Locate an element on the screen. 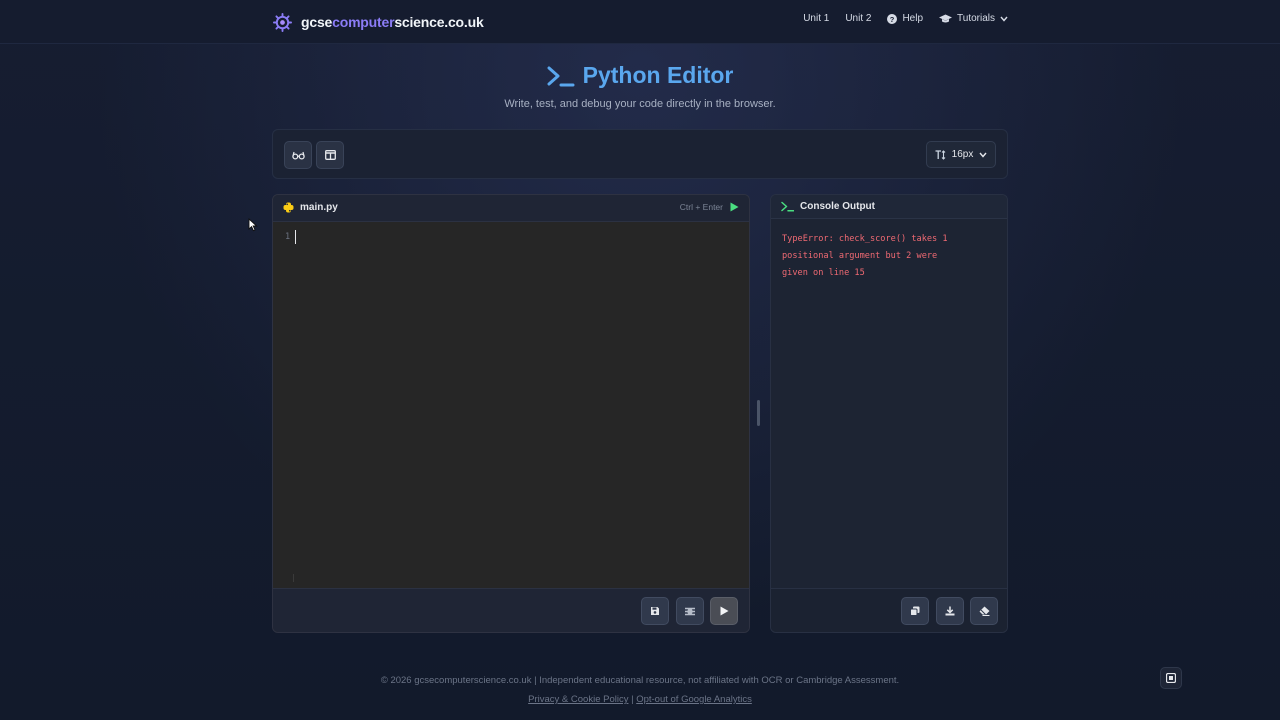 This screenshot has height=720, width=1280. copy-output-button is located at coordinates (915, 611).